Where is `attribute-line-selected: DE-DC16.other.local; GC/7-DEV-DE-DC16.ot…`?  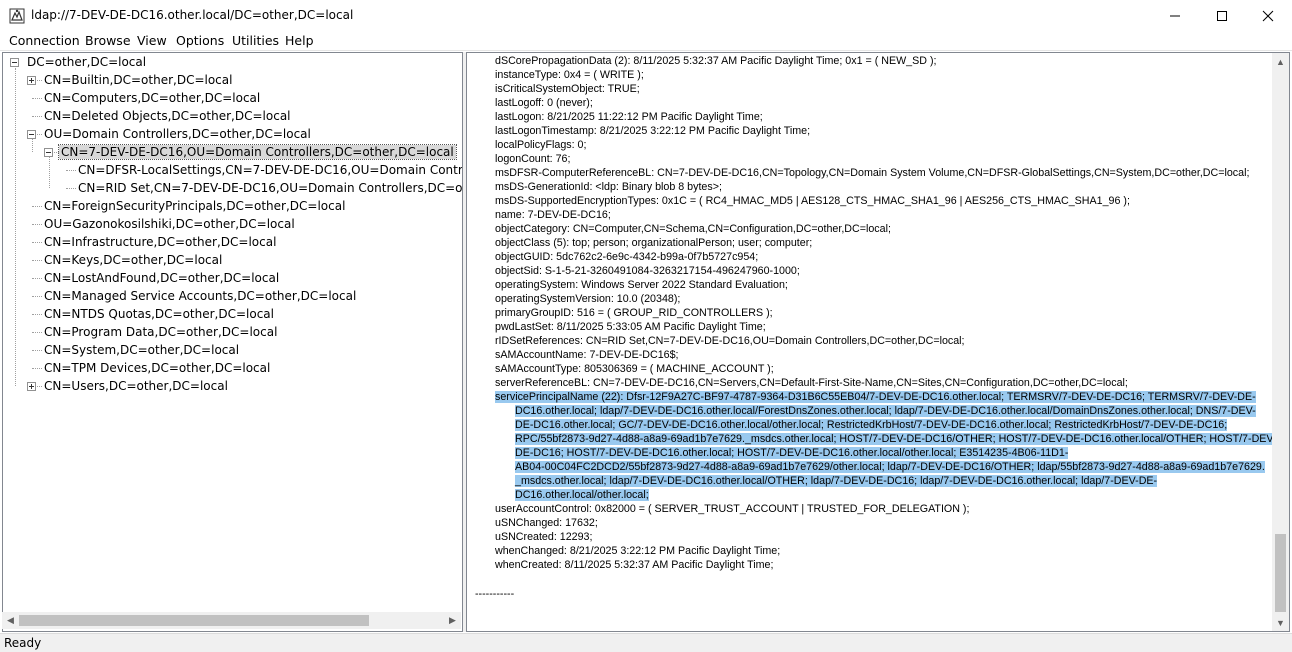 attribute-line-selected: DE-DC16.other.local; GC/7-DEV-DE-DC16.ot… is located at coordinates (871, 425).